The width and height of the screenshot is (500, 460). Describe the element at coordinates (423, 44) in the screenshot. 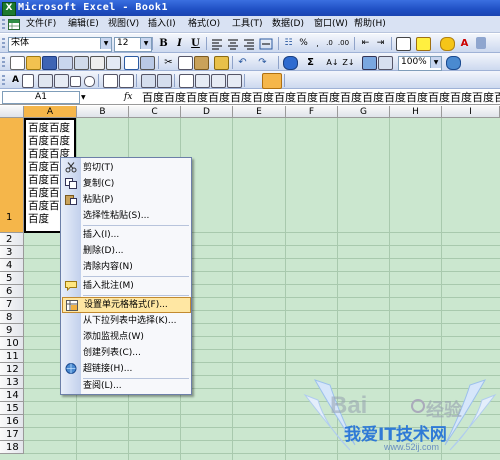

I see `fill-color-icon` at that location.